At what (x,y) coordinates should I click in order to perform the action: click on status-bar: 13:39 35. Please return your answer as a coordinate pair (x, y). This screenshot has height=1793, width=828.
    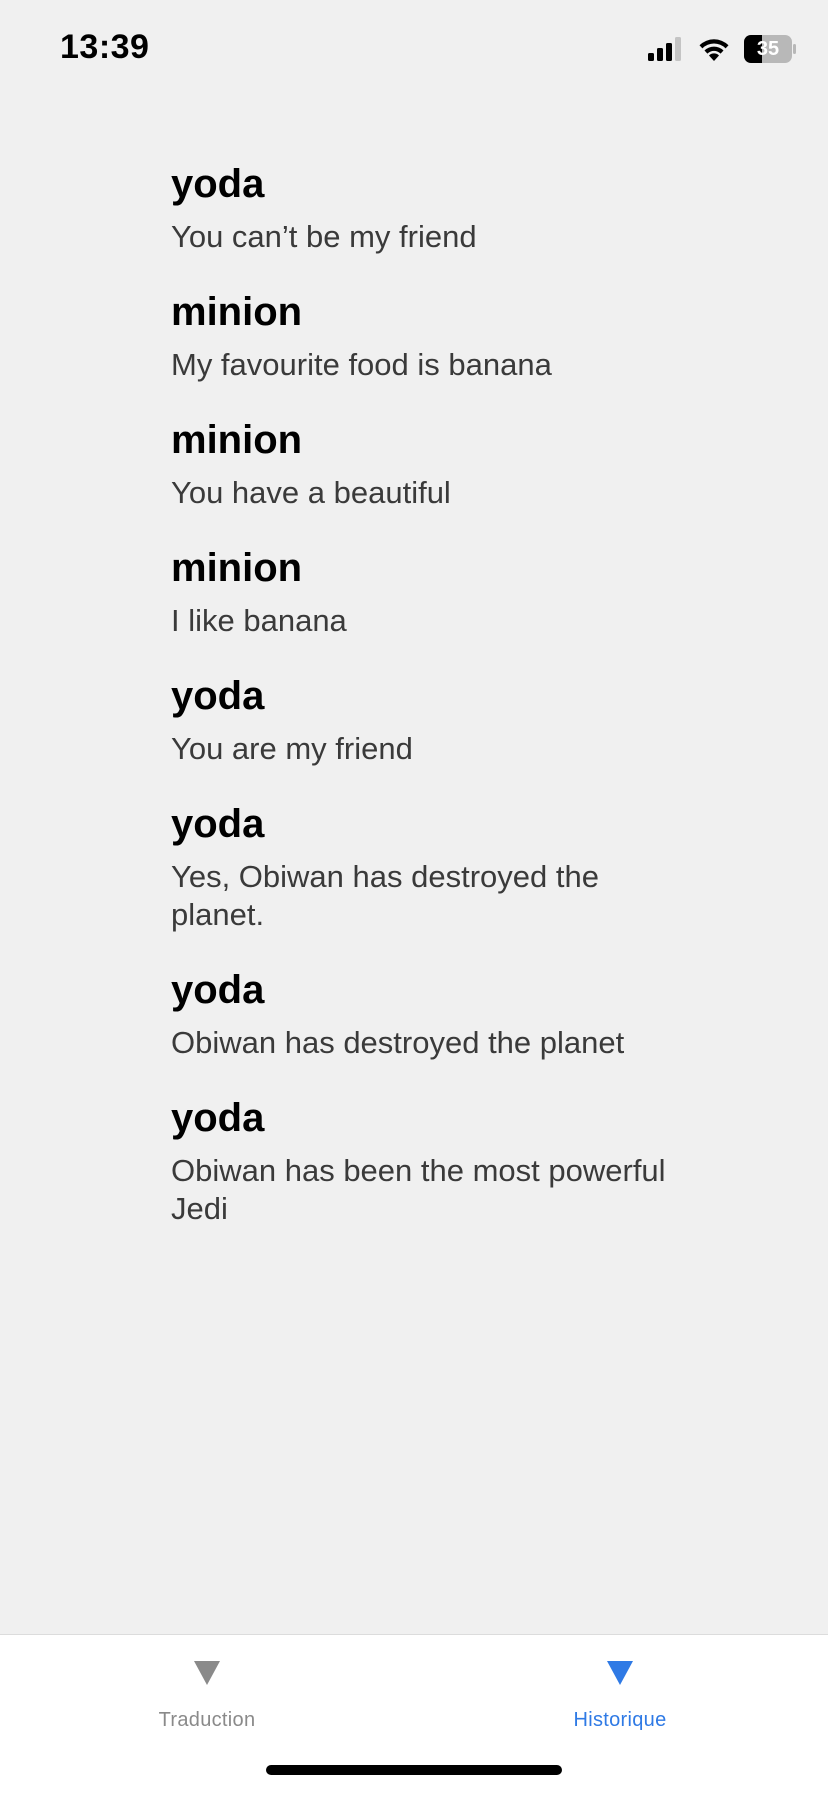
    Looking at the image, I should click on (414, 50).